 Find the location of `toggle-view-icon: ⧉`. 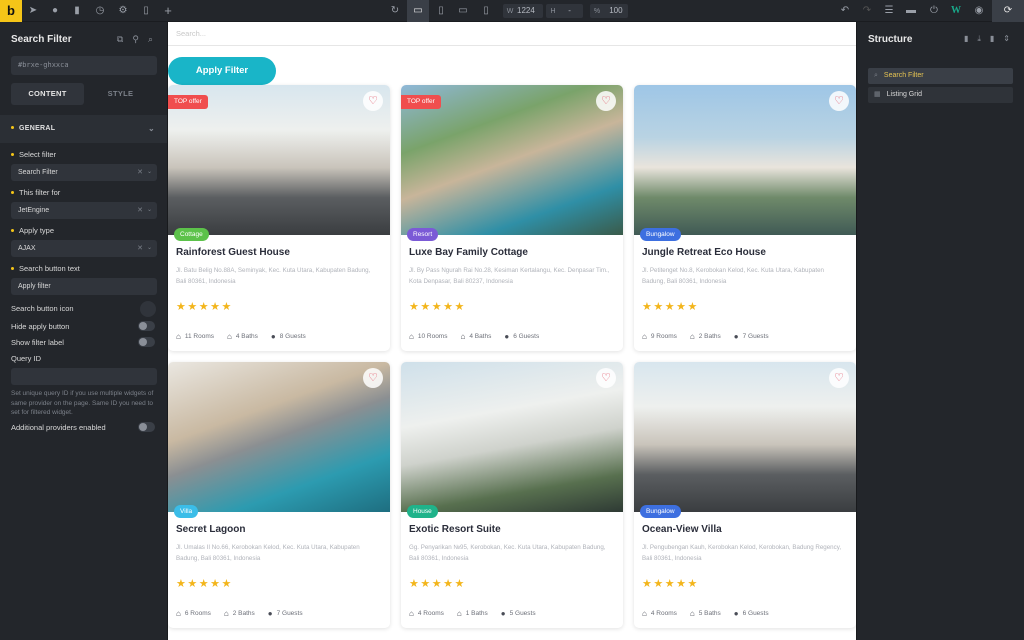

toggle-view-icon: ⧉ is located at coordinates (120, 39).